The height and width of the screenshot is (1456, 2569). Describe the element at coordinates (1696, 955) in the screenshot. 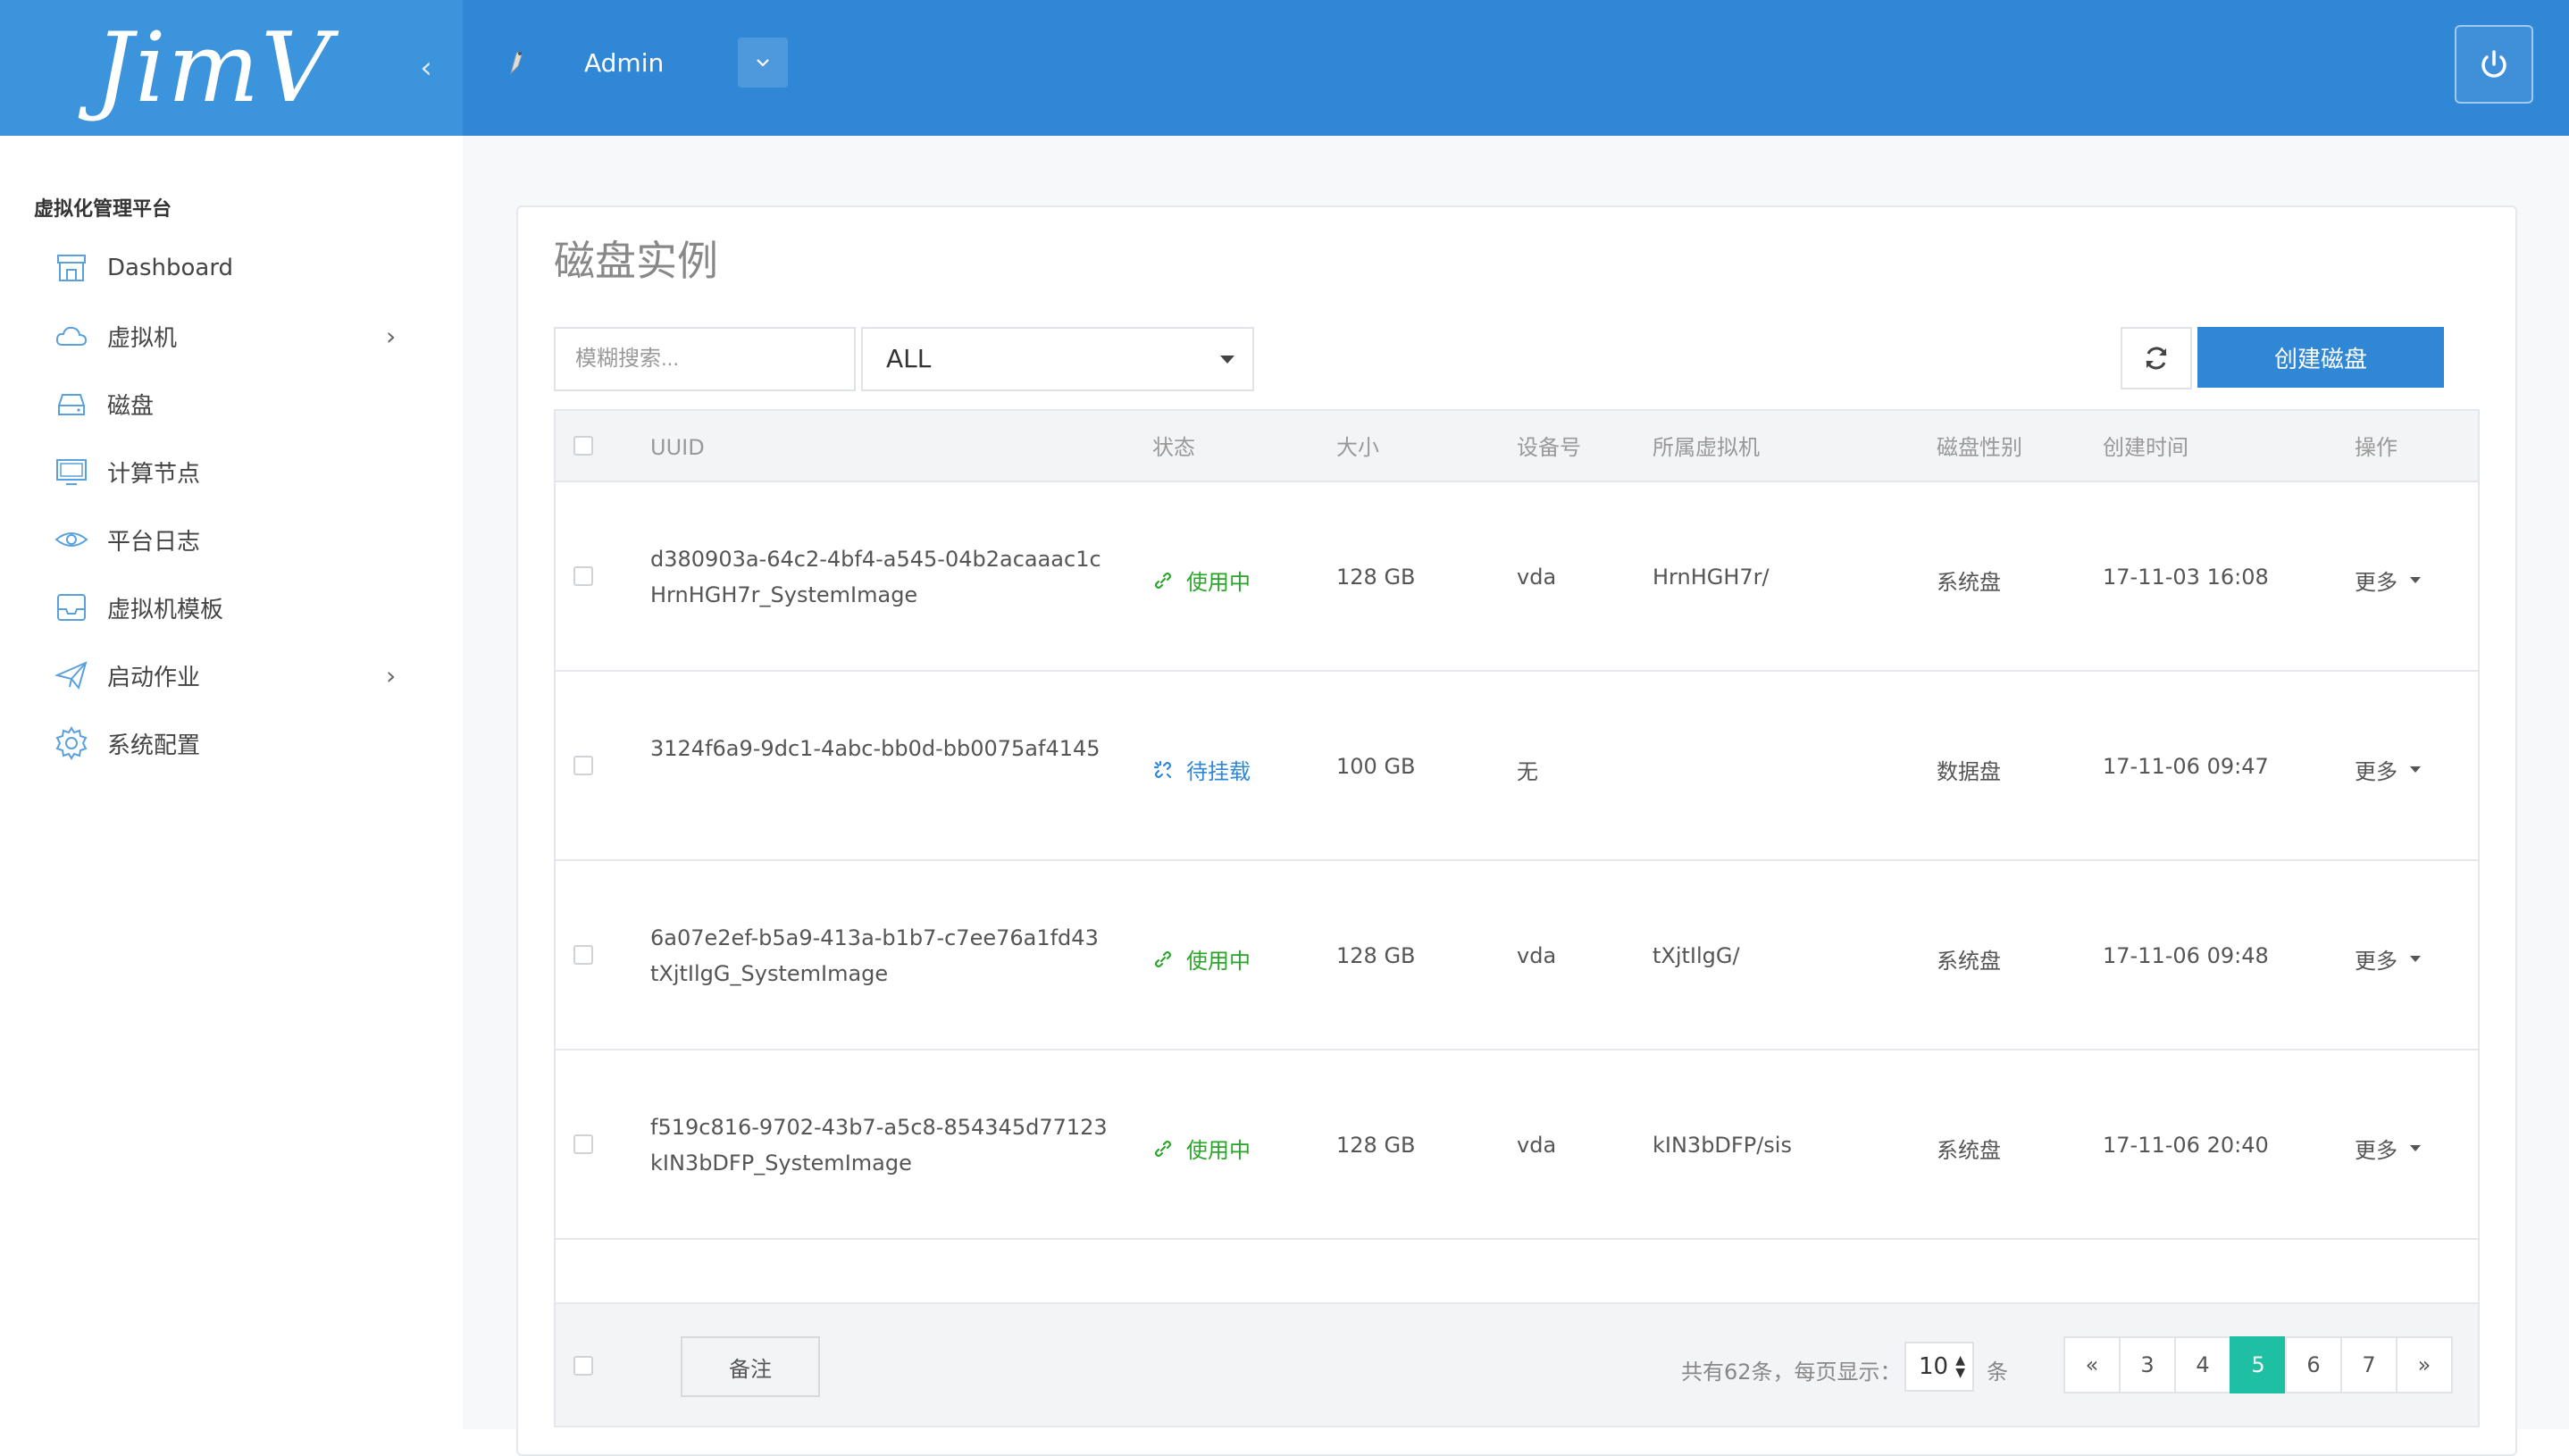

I see `disk-vm: tXjtIlgG/` at that location.